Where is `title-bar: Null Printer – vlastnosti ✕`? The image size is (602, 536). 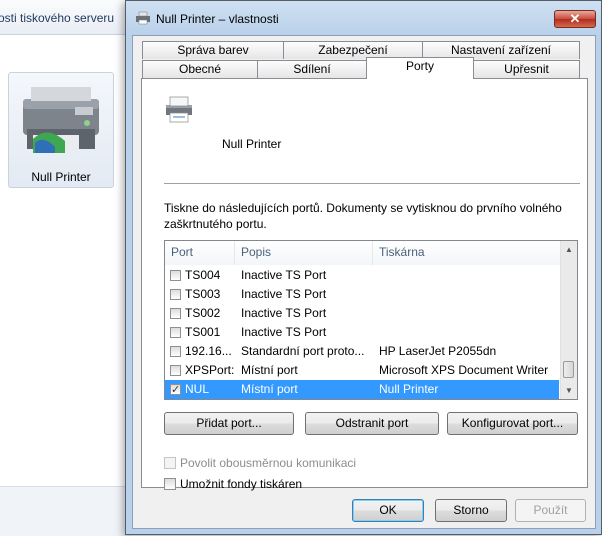 title-bar: Null Printer – vlastnosti ✕ is located at coordinates (363, 18).